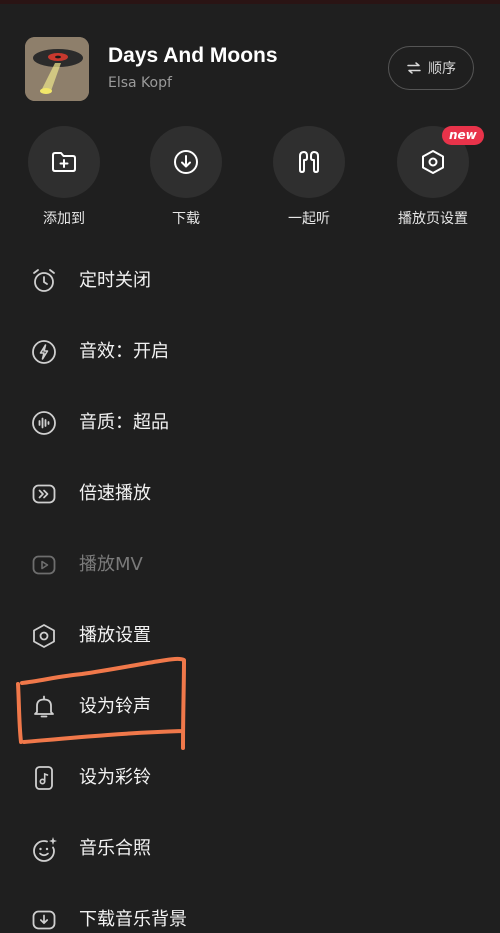 The height and width of the screenshot is (933, 500). I want to click on play-order-label: 顺序, so click(442, 69).